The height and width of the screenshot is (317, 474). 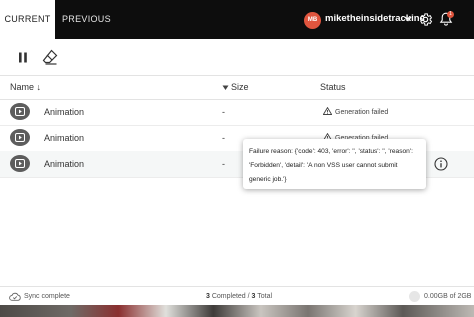 I want to click on info-icon, so click(x=441, y=164).